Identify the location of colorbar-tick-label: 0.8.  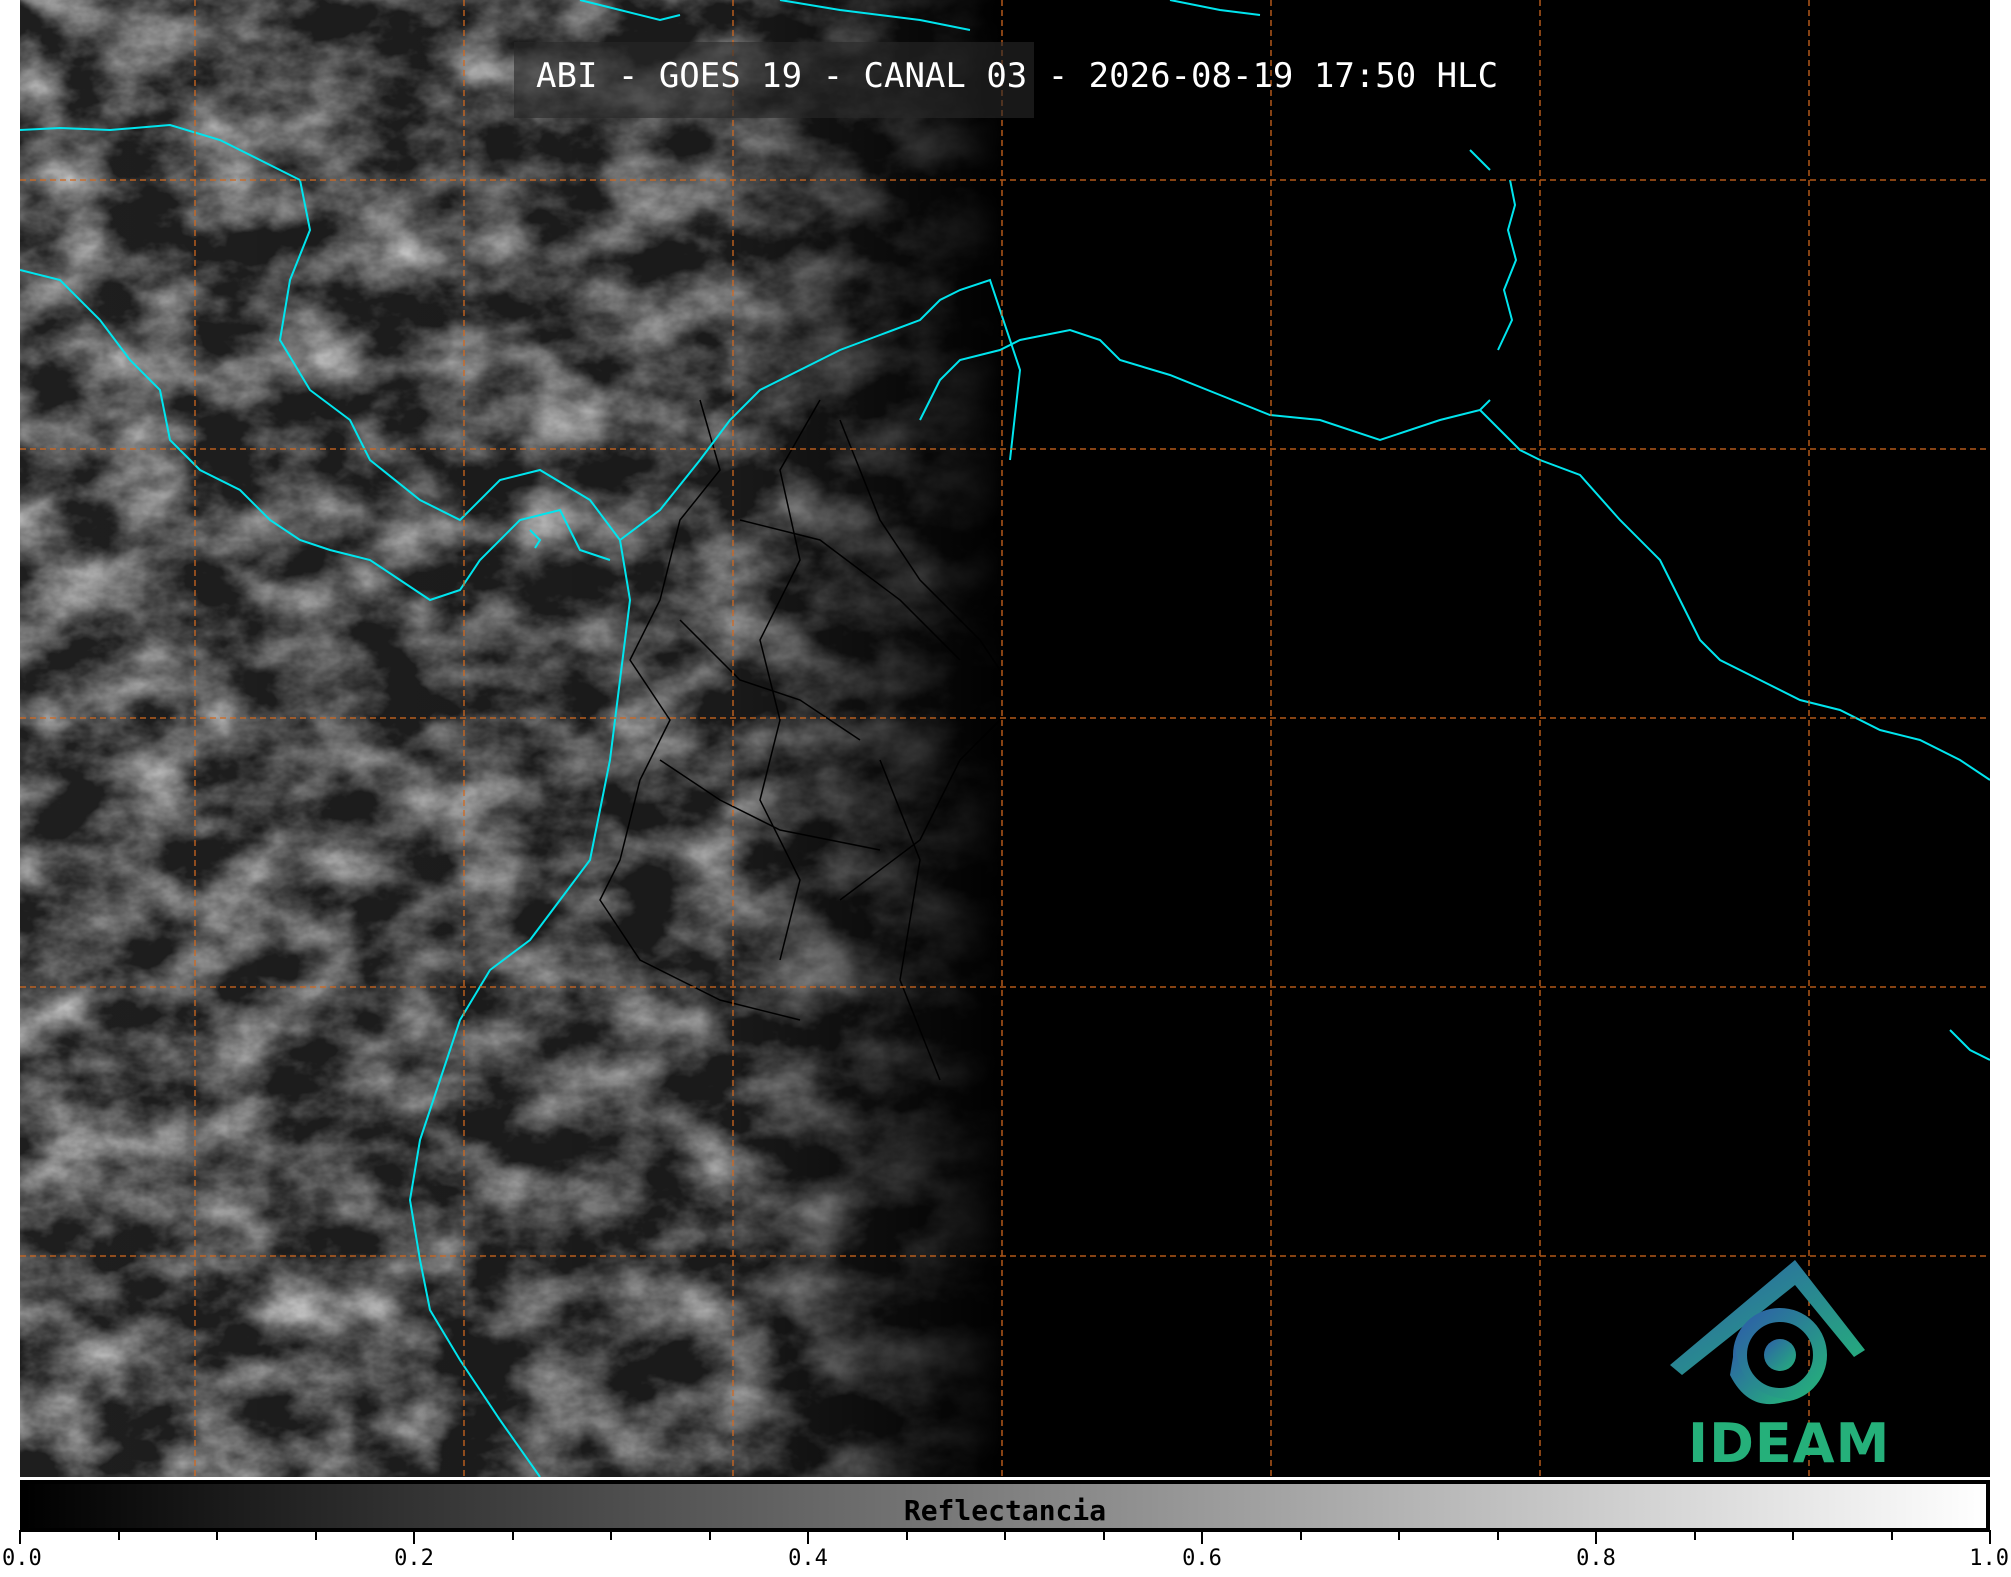
(1596, 1558).